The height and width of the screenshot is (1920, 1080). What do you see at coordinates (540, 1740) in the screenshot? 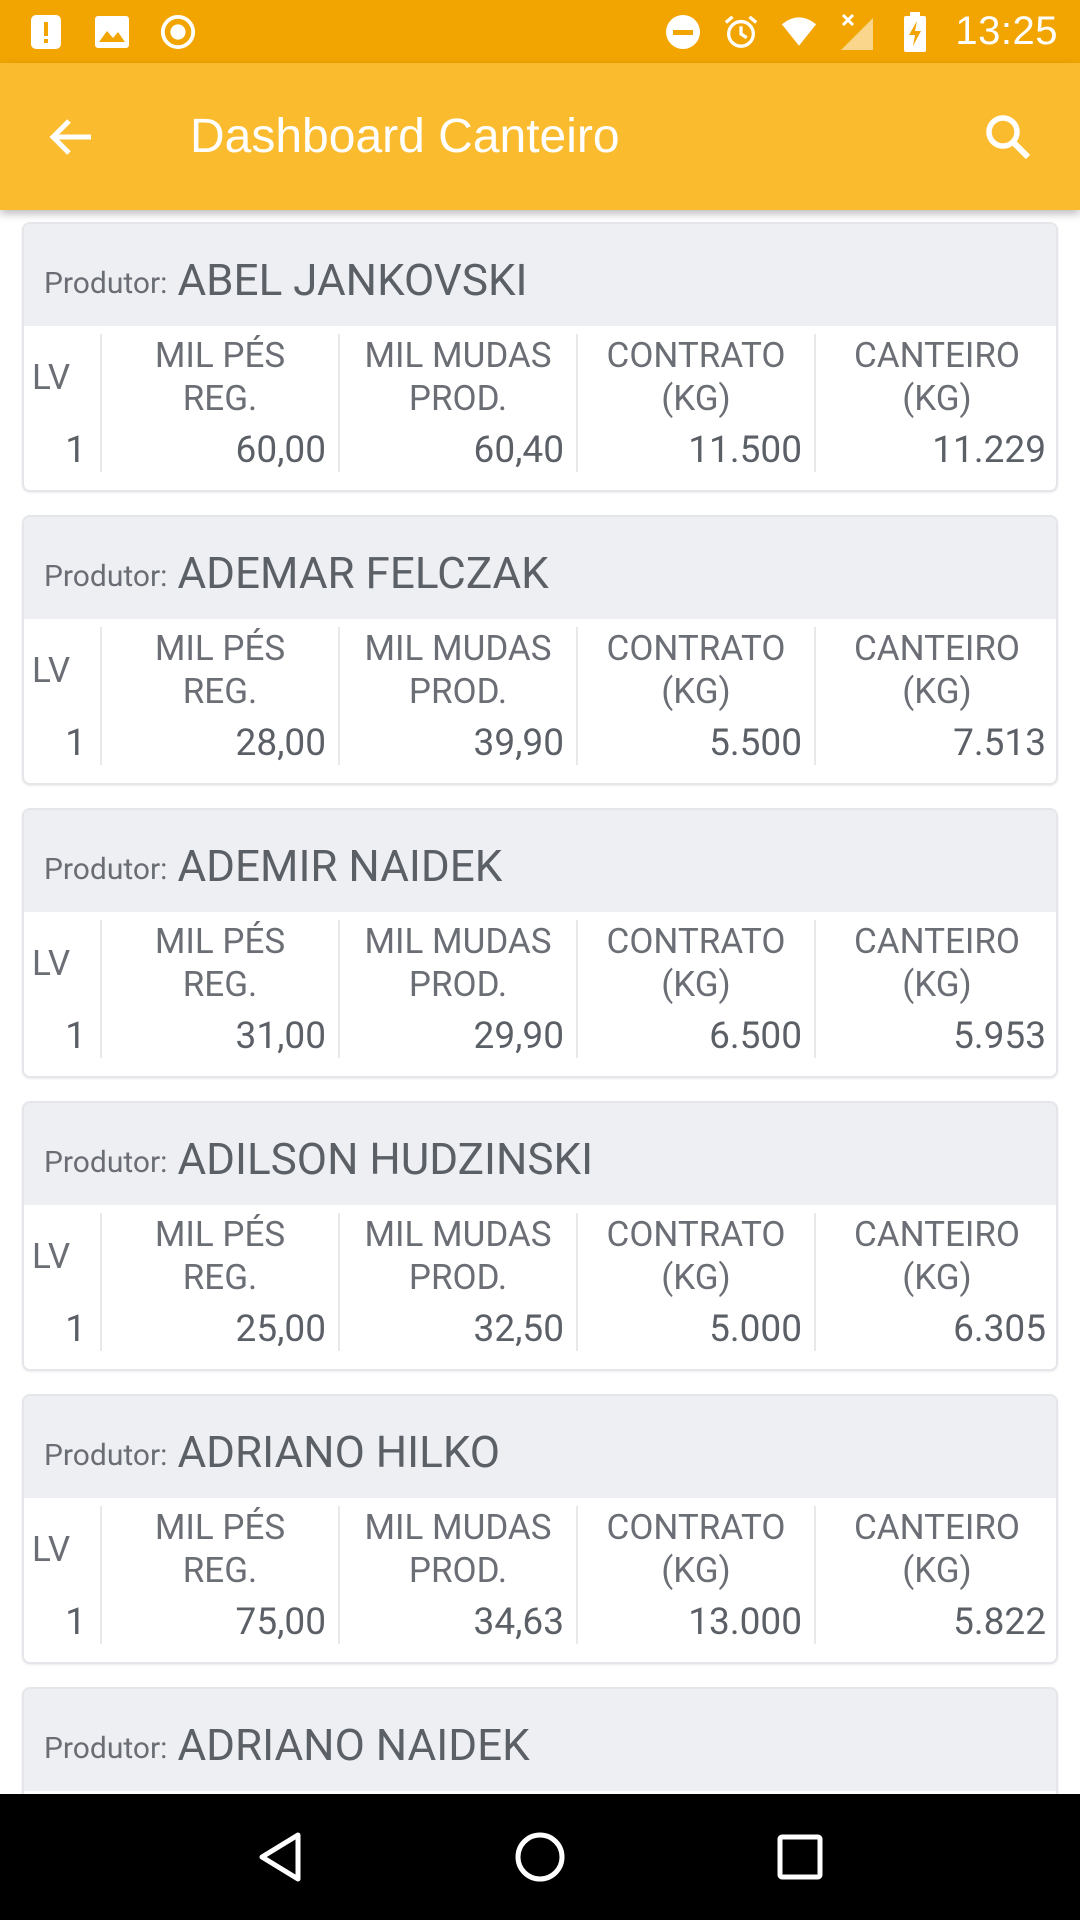
I see `producer-card: Produtor: ADRIANO NAIDEK` at bounding box center [540, 1740].